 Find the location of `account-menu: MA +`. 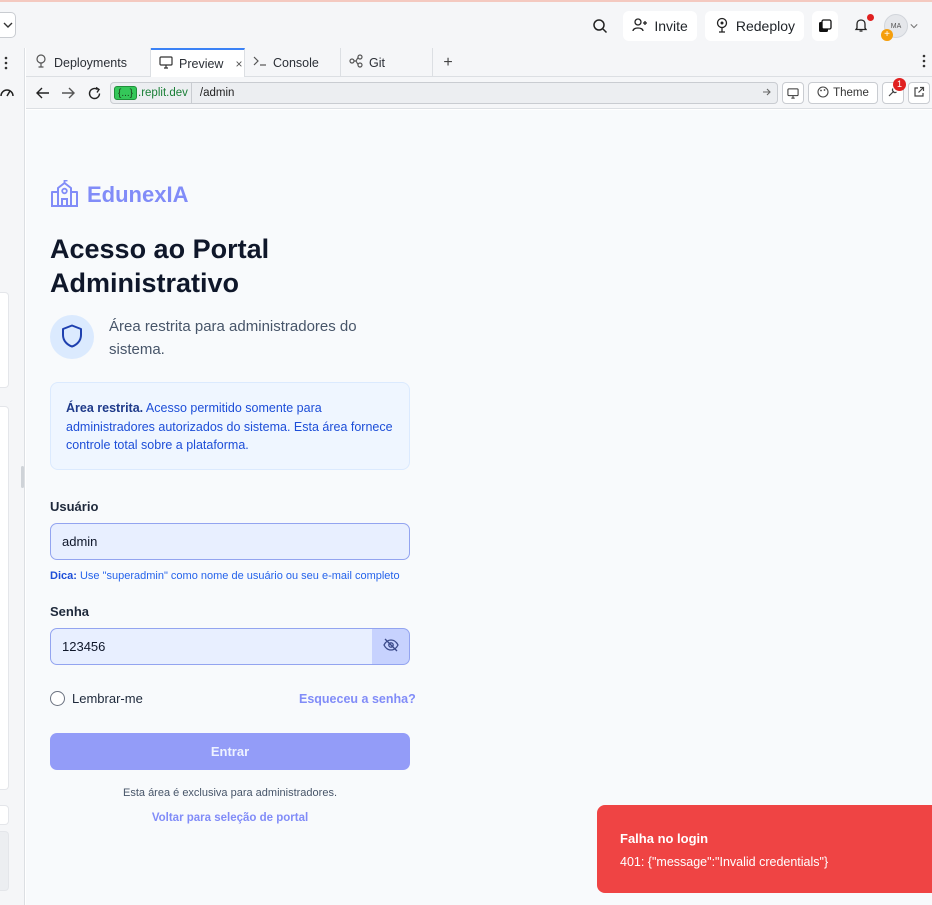

account-menu: MA + is located at coordinates (902, 26).